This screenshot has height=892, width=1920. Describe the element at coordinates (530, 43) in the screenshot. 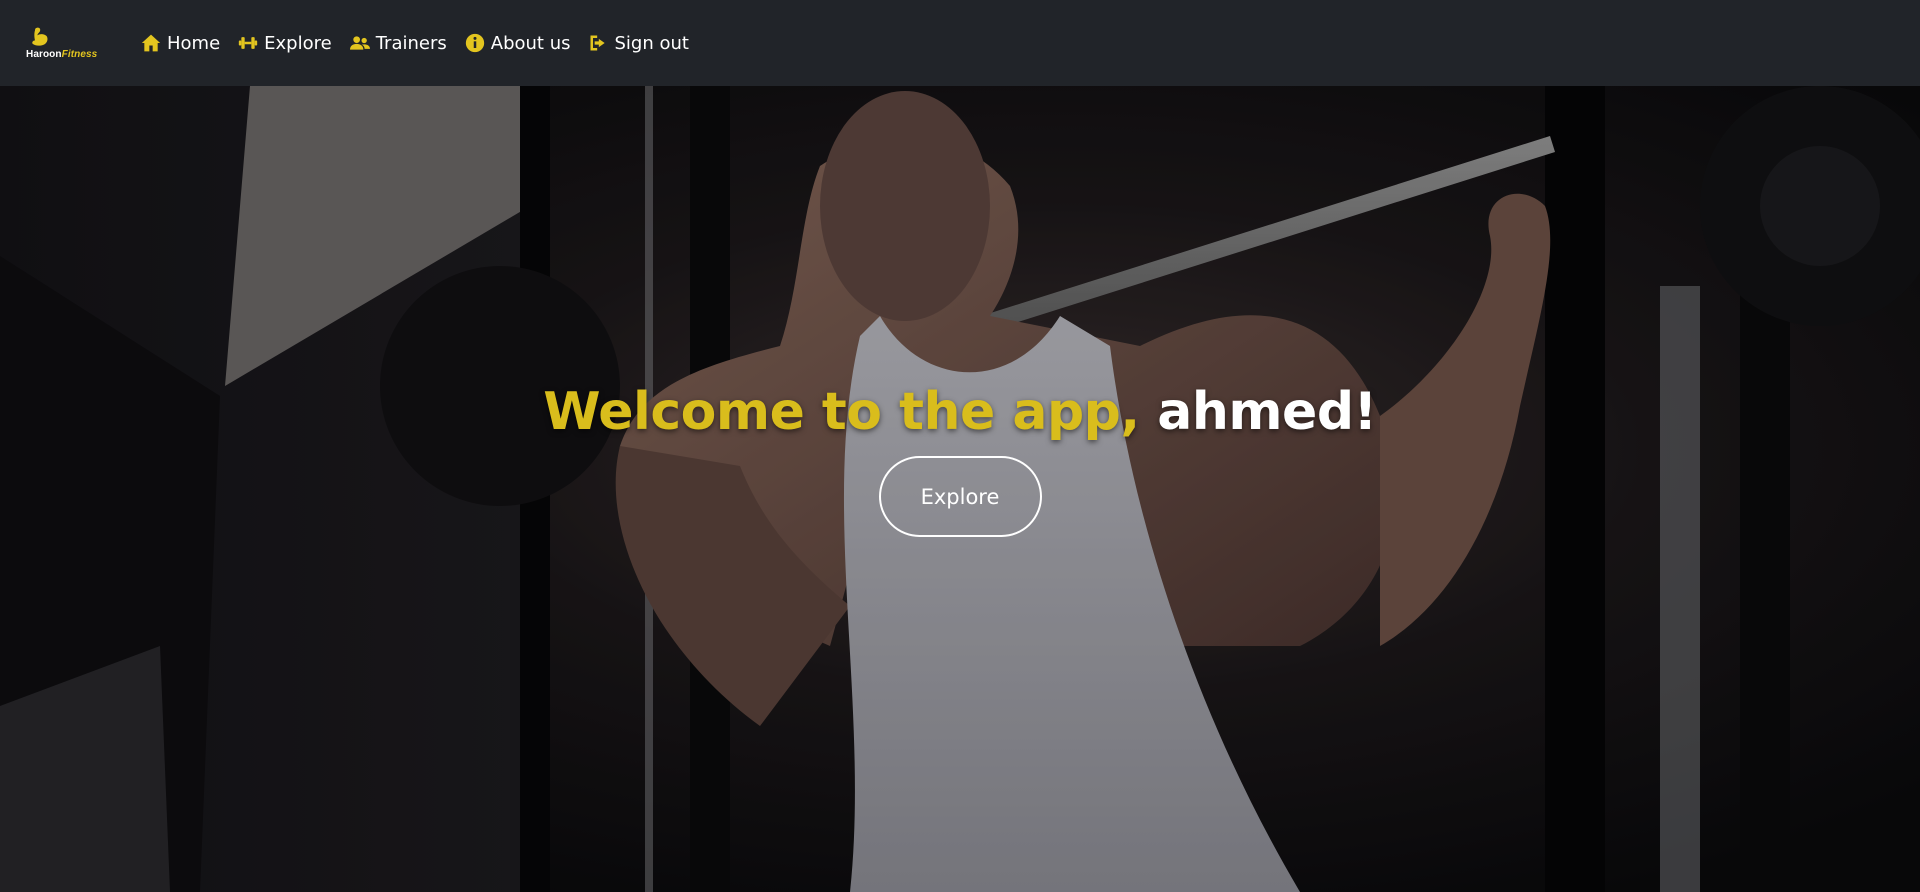

I see `nav-link-about-us-label: About us` at that location.